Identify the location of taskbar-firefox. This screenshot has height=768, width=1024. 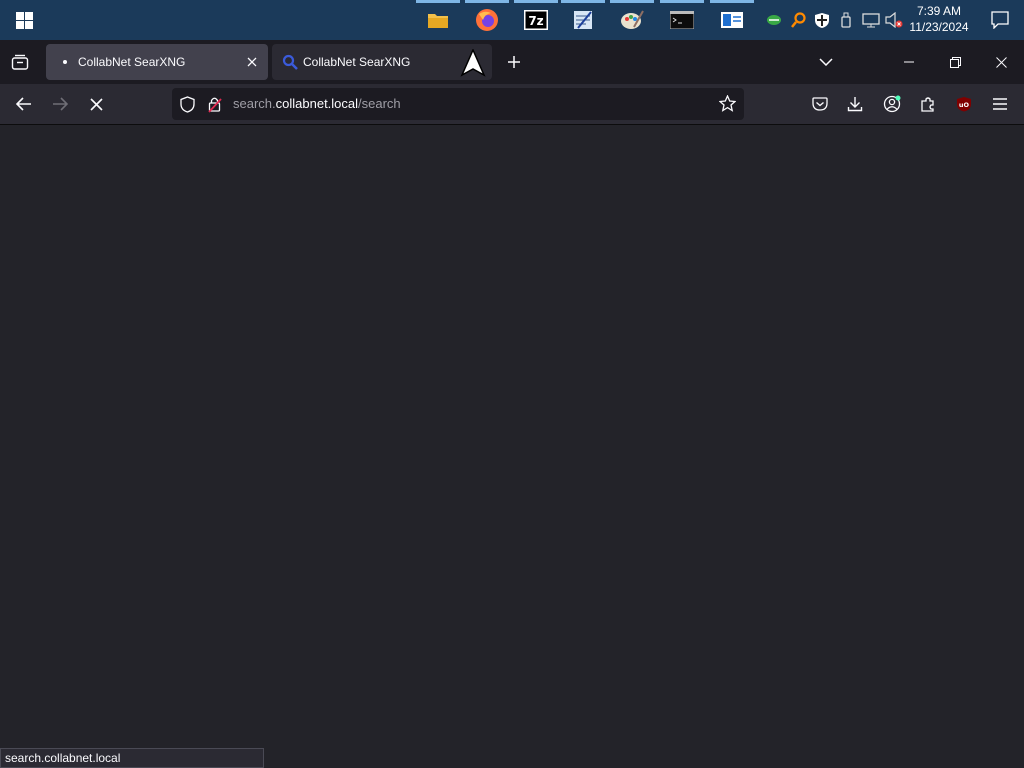
(487, 20).